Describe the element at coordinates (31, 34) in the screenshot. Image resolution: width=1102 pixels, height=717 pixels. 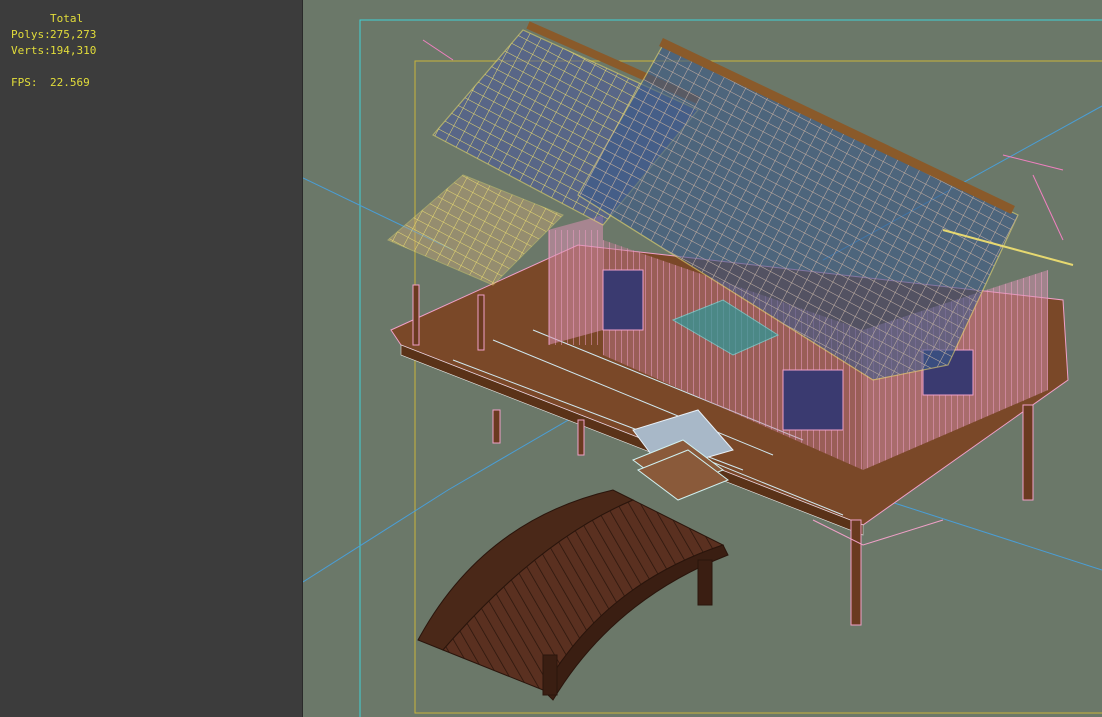
I see `polys-label: Polys:` at that location.